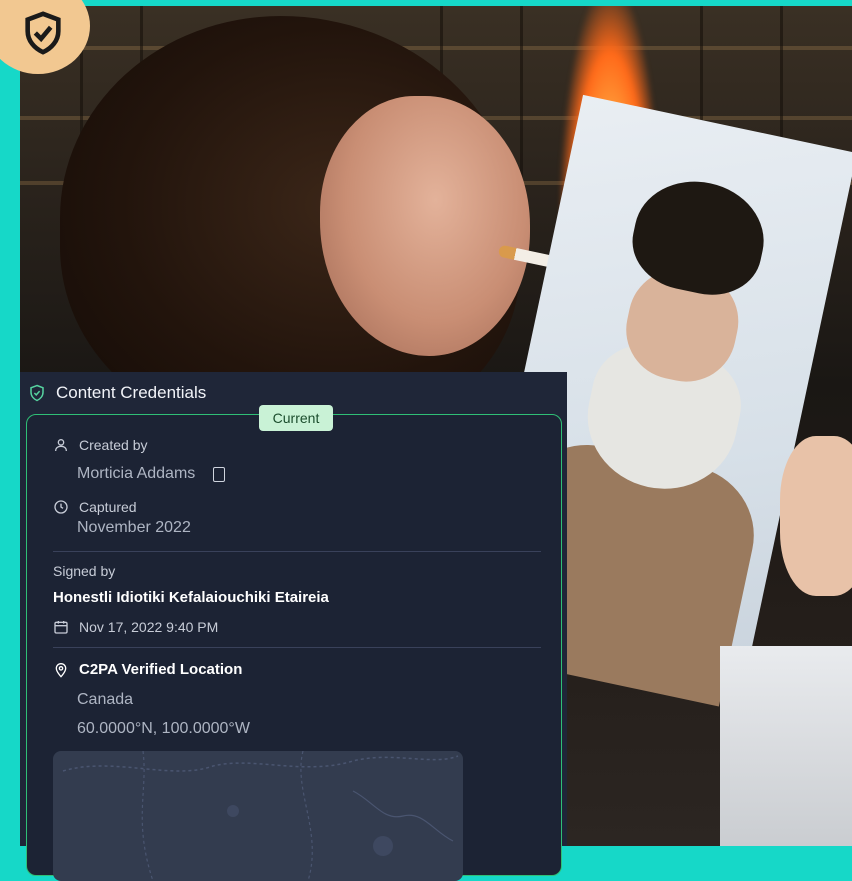  What do you see at coordinates (296, 418) in the screenshot?
I see `current-badge: Current` at bounding box center [296, 418].